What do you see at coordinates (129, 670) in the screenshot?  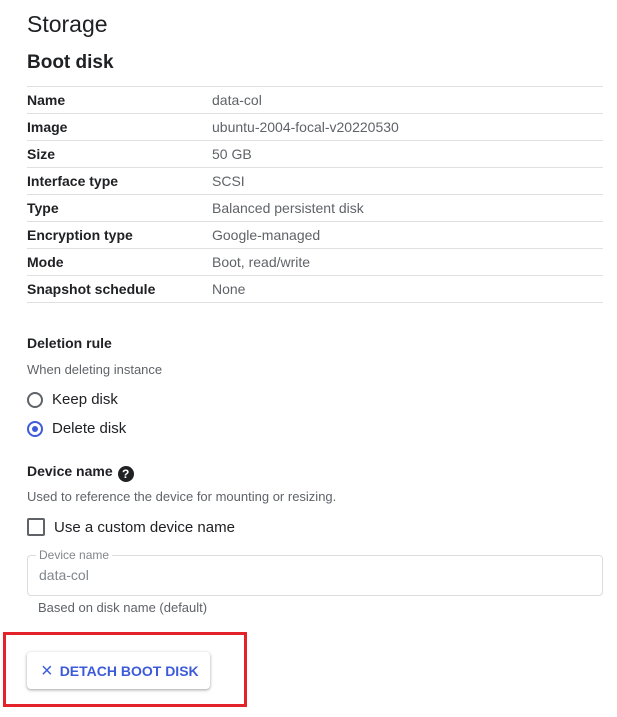 I see `detach-boot-disk-label: DETACH BOOT DISK` at bounding box center [129, 670].